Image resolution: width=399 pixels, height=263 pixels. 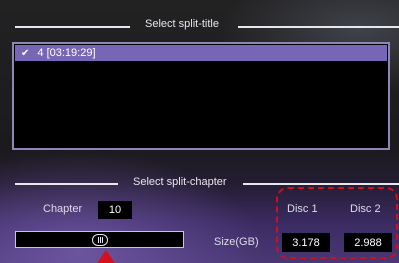 I want to click on chapter-slider, so click(x=99, y=239).